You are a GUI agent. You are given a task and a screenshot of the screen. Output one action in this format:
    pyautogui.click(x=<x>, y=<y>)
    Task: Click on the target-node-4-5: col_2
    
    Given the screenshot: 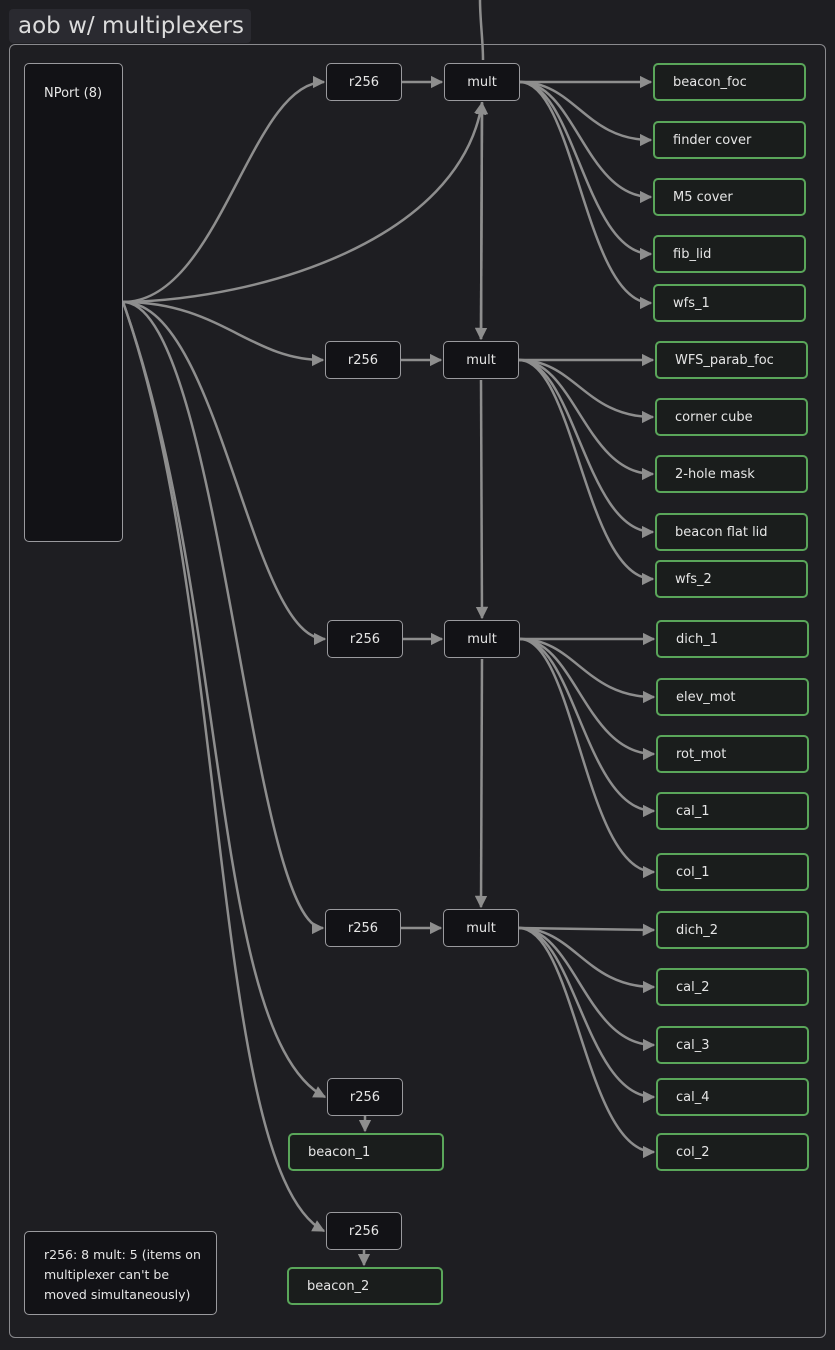 What is the action you would take?
    pyautogui.click(x=732, y=1152)
    